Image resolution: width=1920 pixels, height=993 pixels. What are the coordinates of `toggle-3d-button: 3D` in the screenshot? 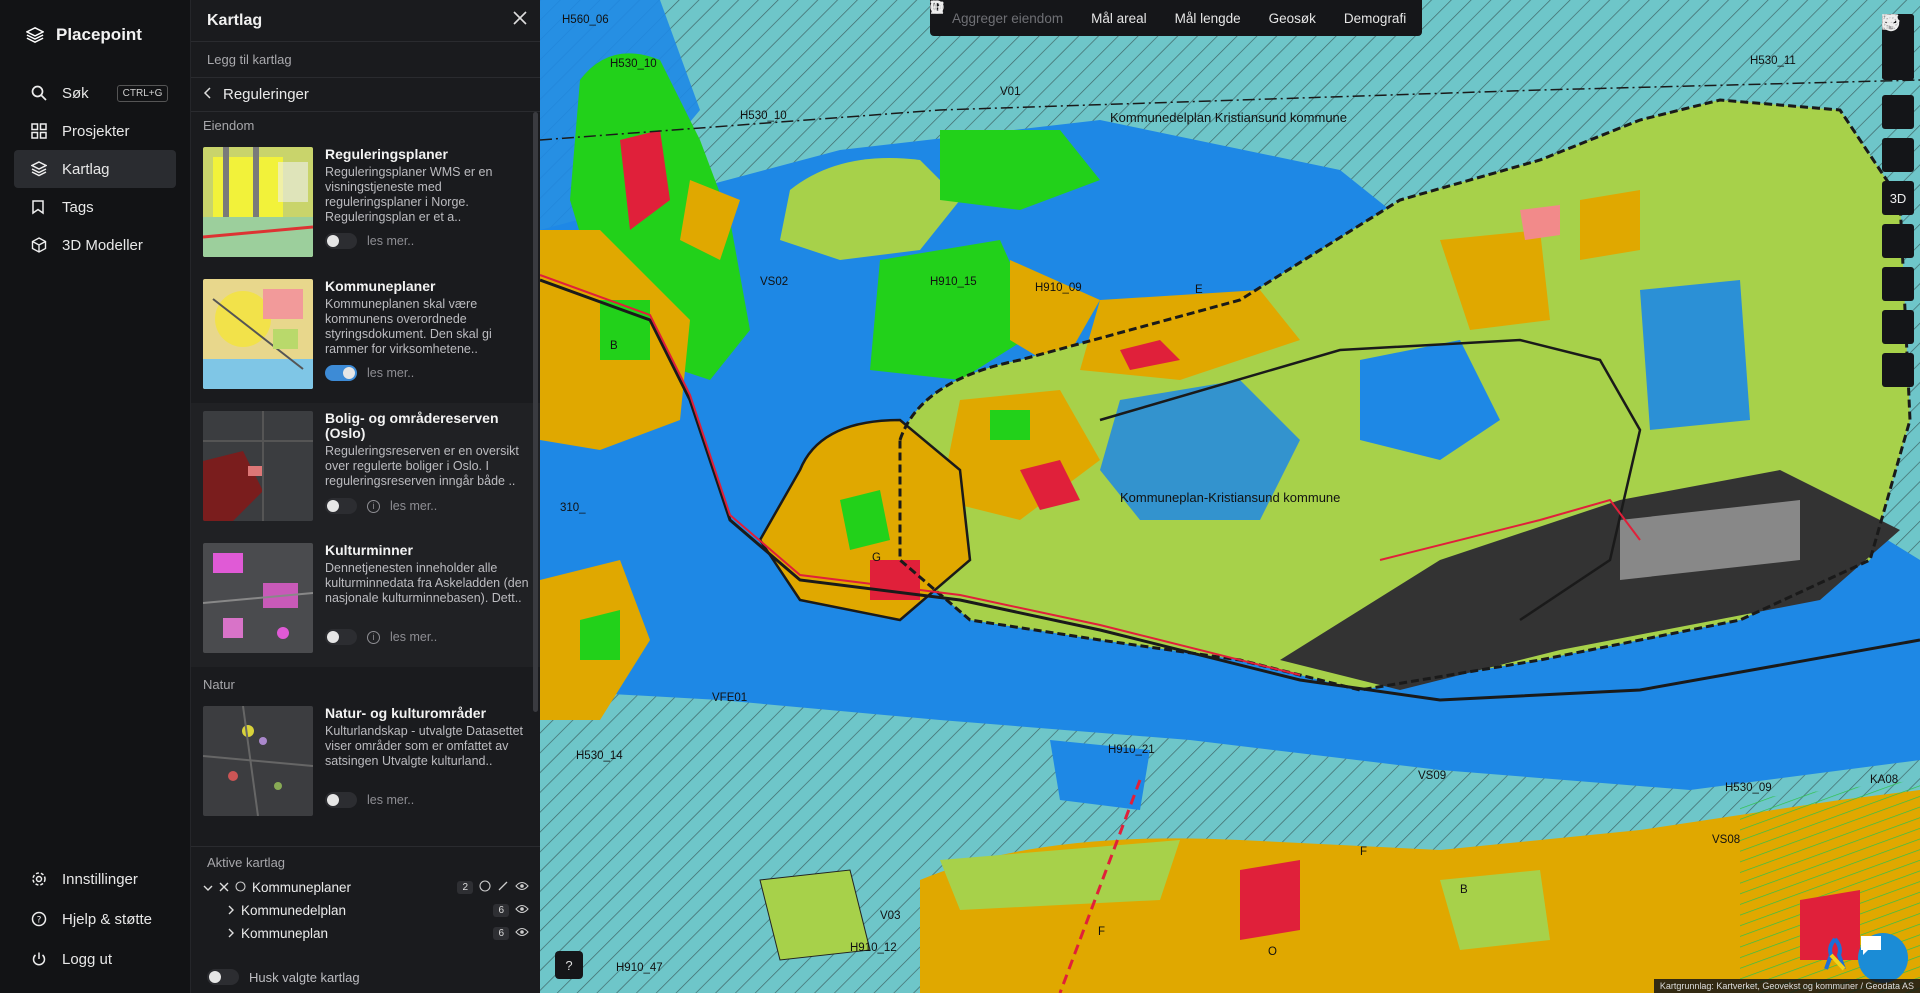 It's located at (1898, 198).